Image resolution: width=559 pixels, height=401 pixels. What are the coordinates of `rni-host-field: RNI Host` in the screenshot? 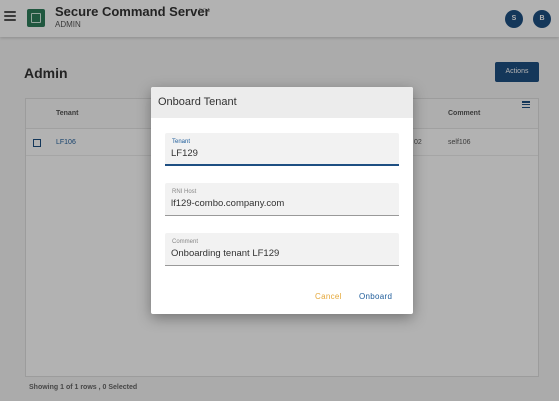 It's located at (282, 199).